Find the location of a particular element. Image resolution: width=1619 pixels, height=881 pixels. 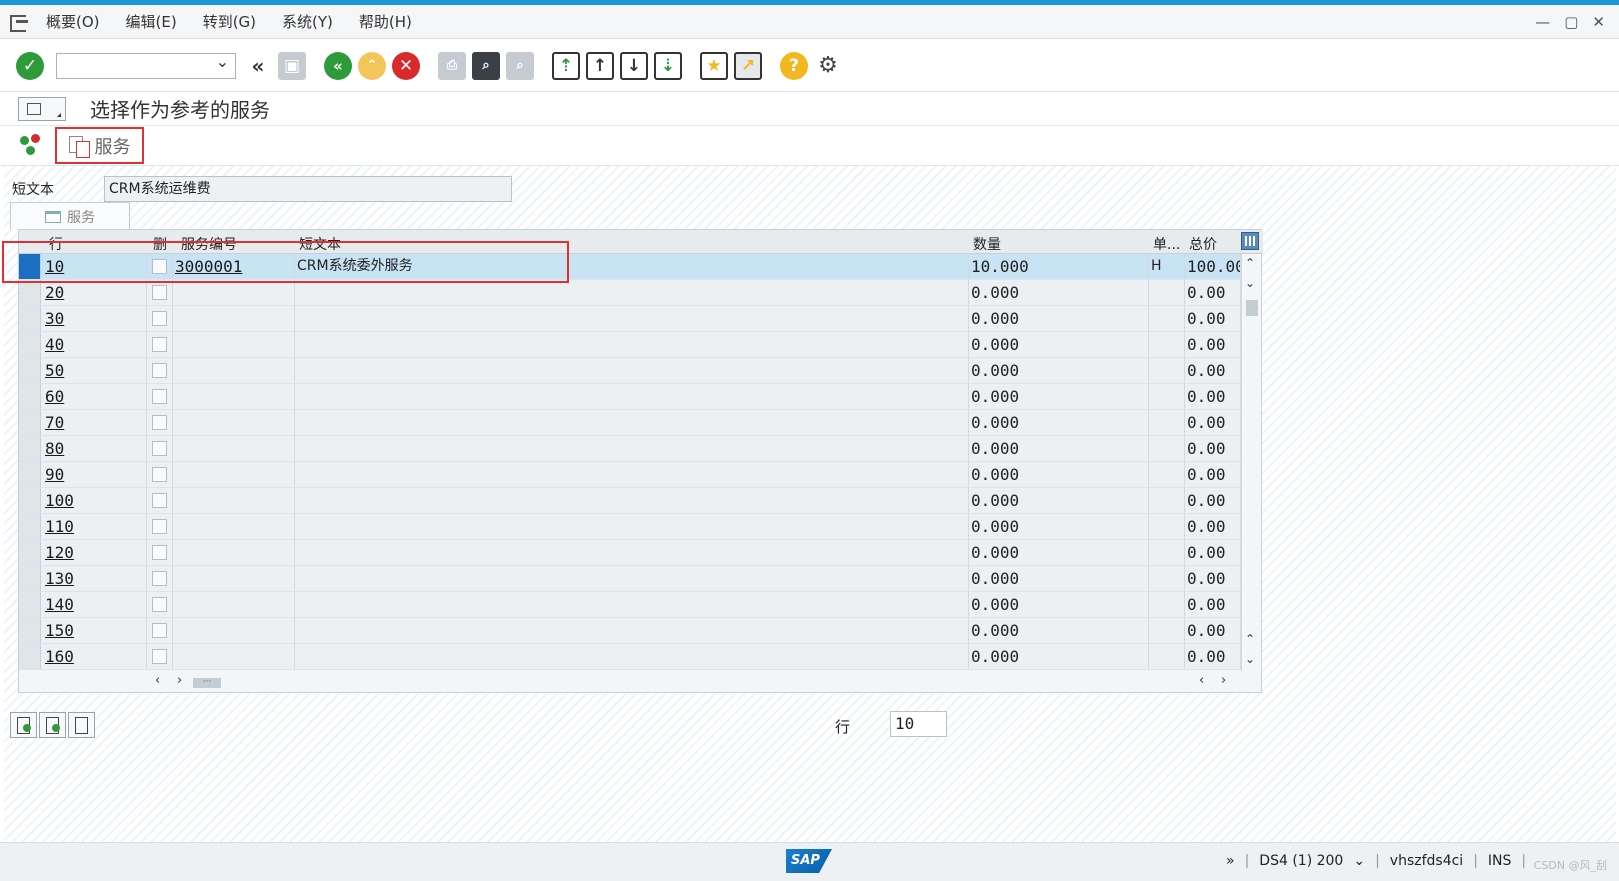

cell-line: 90 is located at coordinates (94, 474).